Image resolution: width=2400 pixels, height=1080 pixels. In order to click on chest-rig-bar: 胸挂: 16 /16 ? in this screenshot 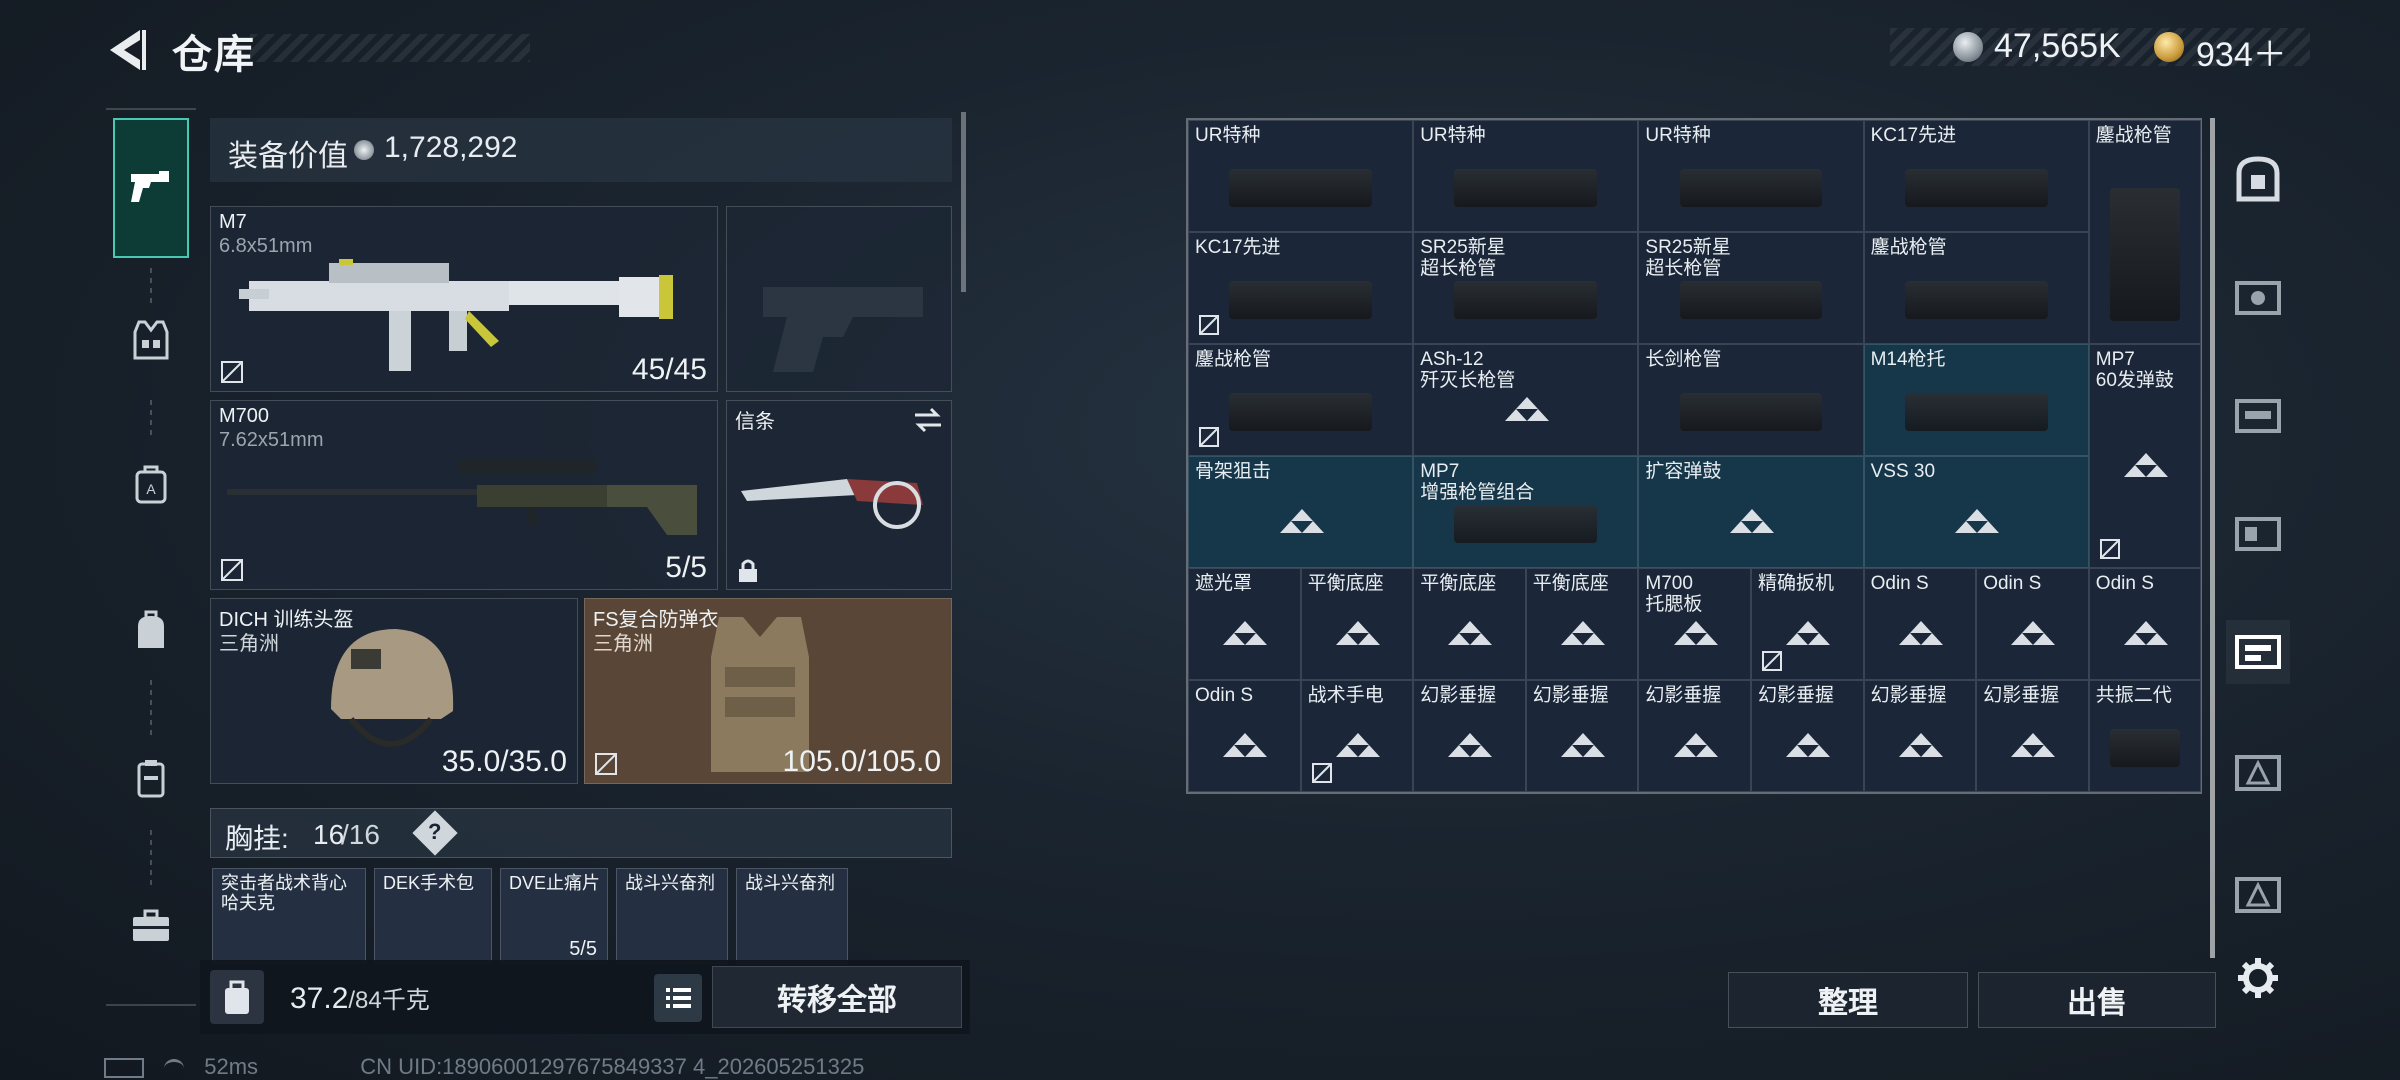, I will do `click(581, 833)`.